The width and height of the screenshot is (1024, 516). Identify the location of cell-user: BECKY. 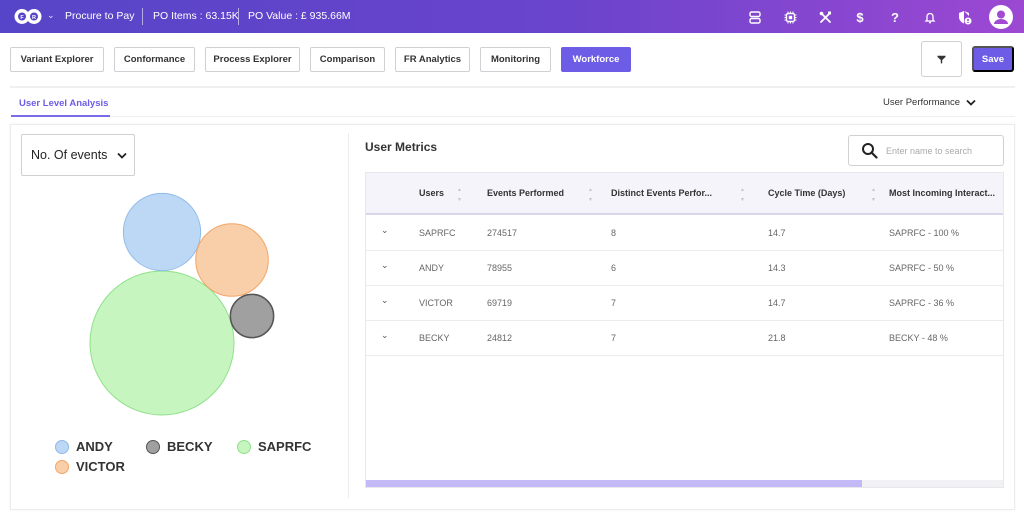
(434, 338).